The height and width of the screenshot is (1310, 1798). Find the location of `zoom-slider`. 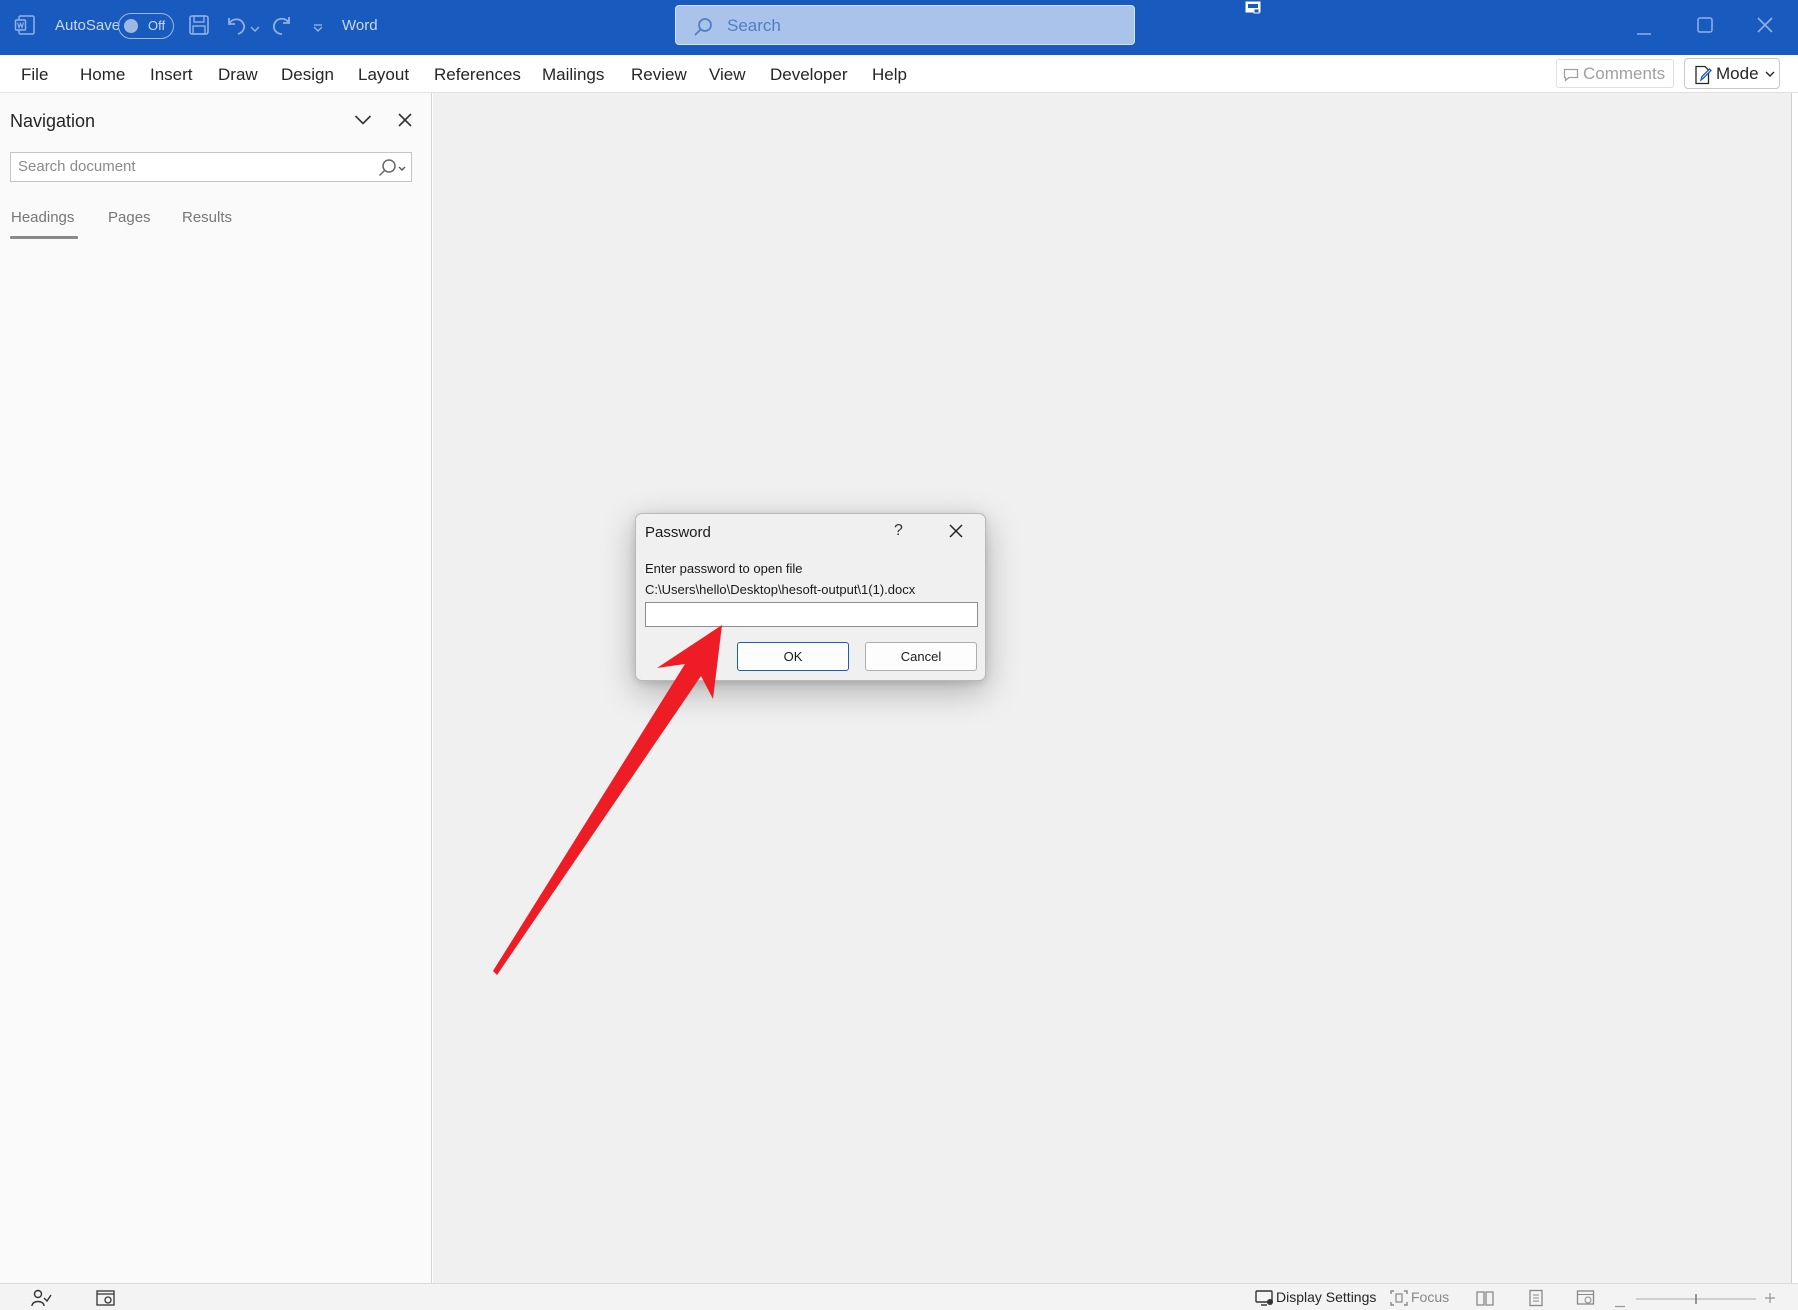

zoom-slider is located at coordinates (1696, 1301).